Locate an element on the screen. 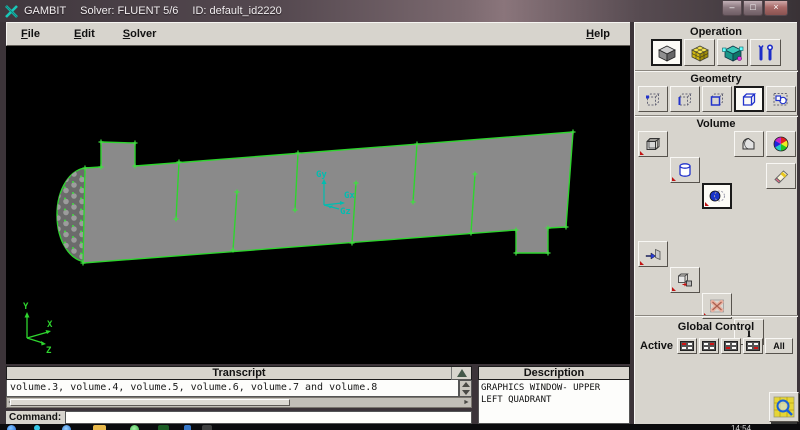 The image size is (800, 430). operation-geometry-button is located at coordinates (666, 52).